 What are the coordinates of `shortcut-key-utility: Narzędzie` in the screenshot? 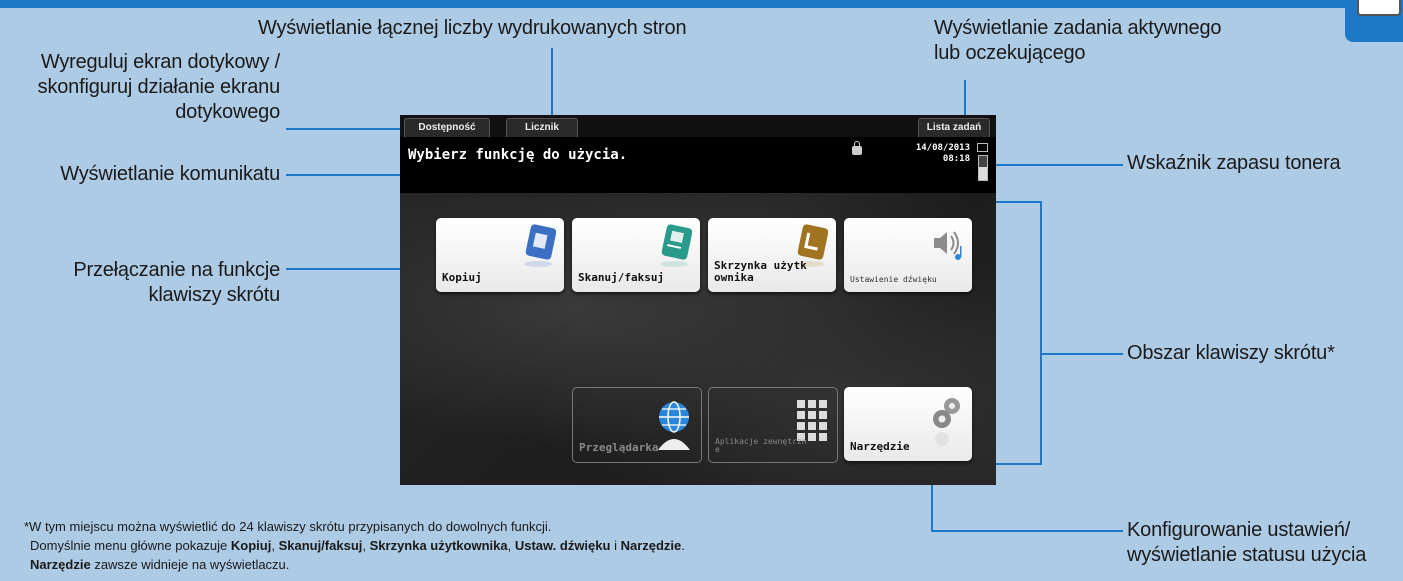 It's located at (908, 424).